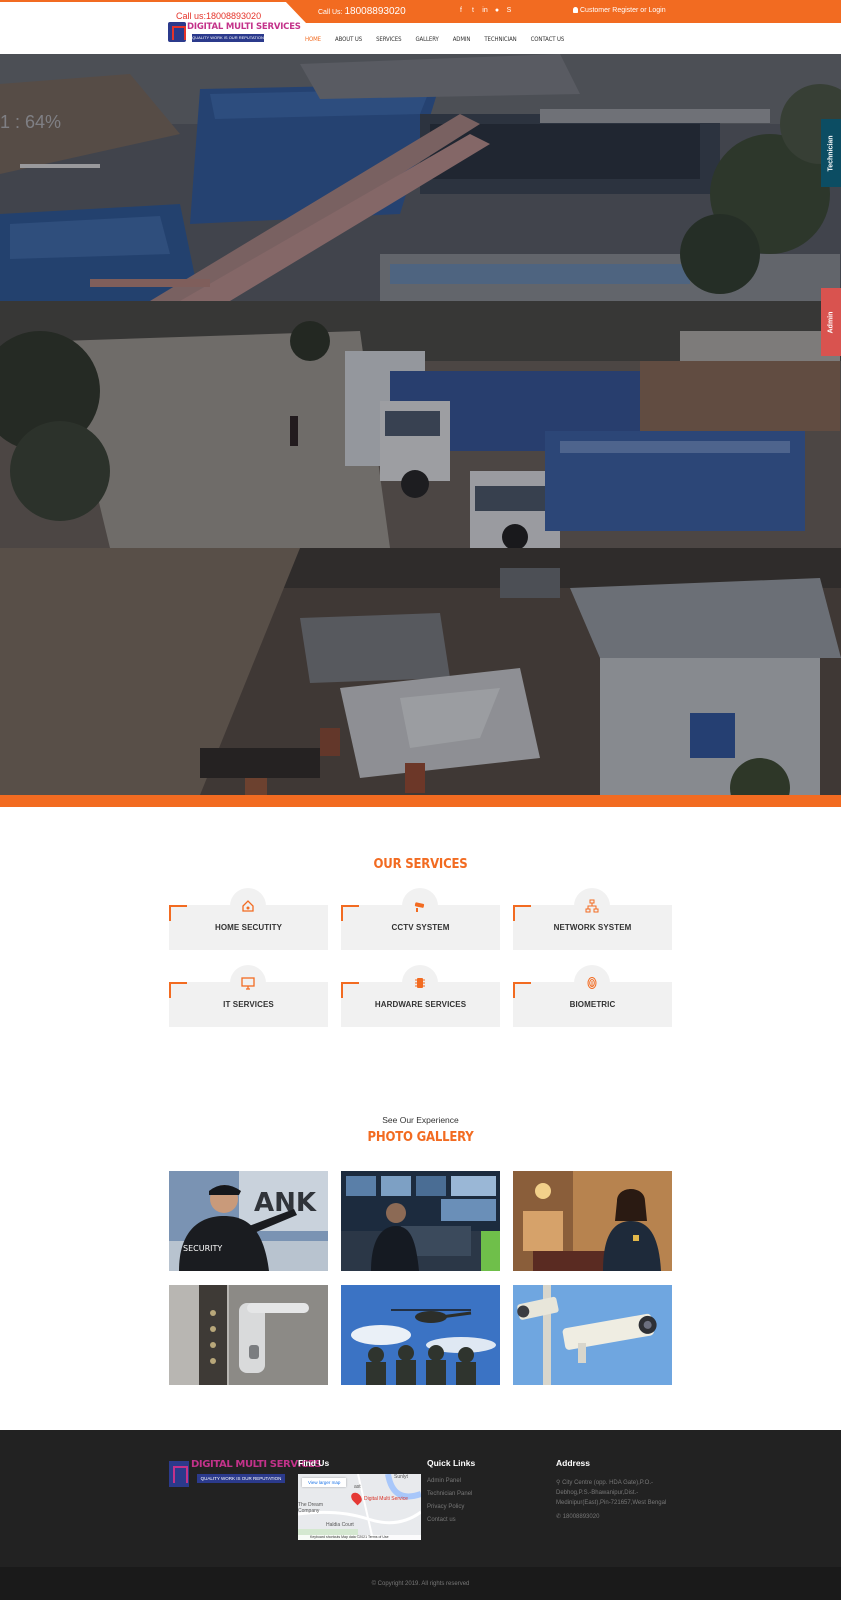 Image resolution: width=841 pixels, height=1600 pixels. What do you see at coordinates (592, 1335) in the screenshot?
I see `gallery-image-cctv-camera` at bounding box center [592, 1335].